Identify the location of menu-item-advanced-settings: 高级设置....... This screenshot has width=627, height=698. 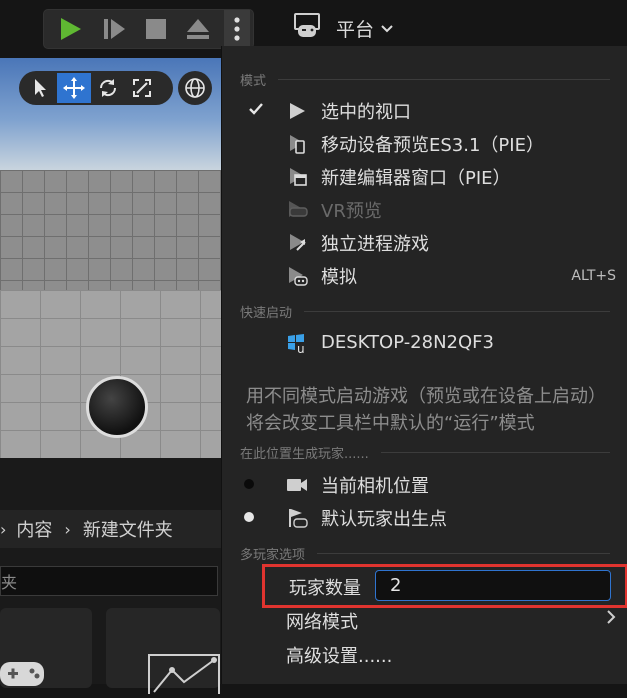
(424, 654).